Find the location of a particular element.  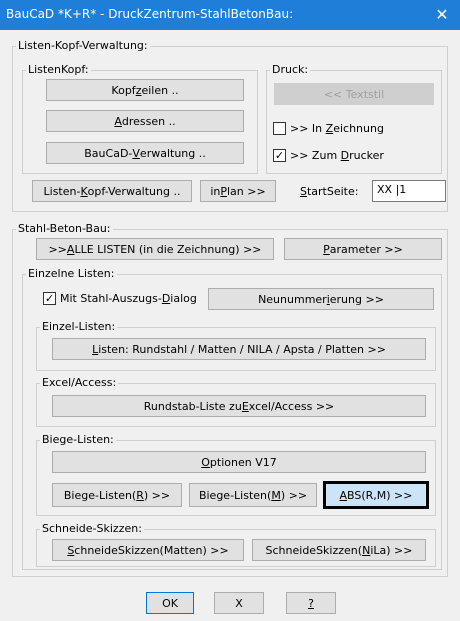

alle-listen-button: >> A LLE LISTEN (in die Zeichnung) >> is located at coordinates (155, 249).